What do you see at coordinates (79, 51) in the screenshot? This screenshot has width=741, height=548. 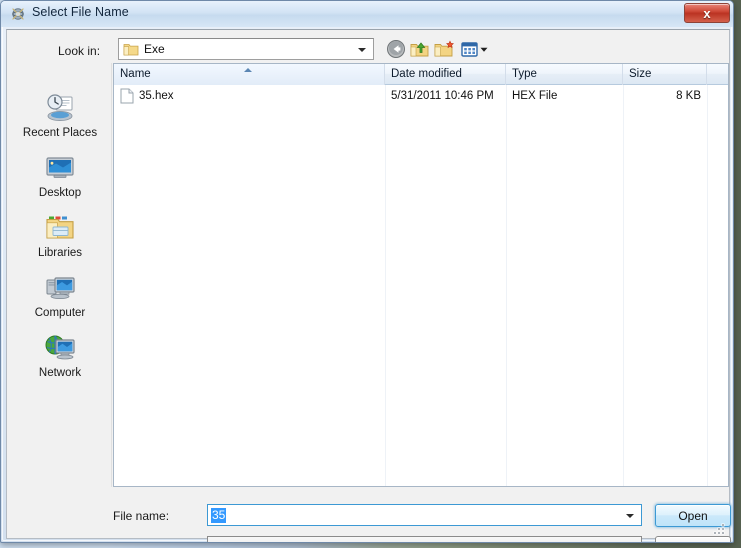 I see `look-in-label: Look in:` at bounding box center [79, 51].